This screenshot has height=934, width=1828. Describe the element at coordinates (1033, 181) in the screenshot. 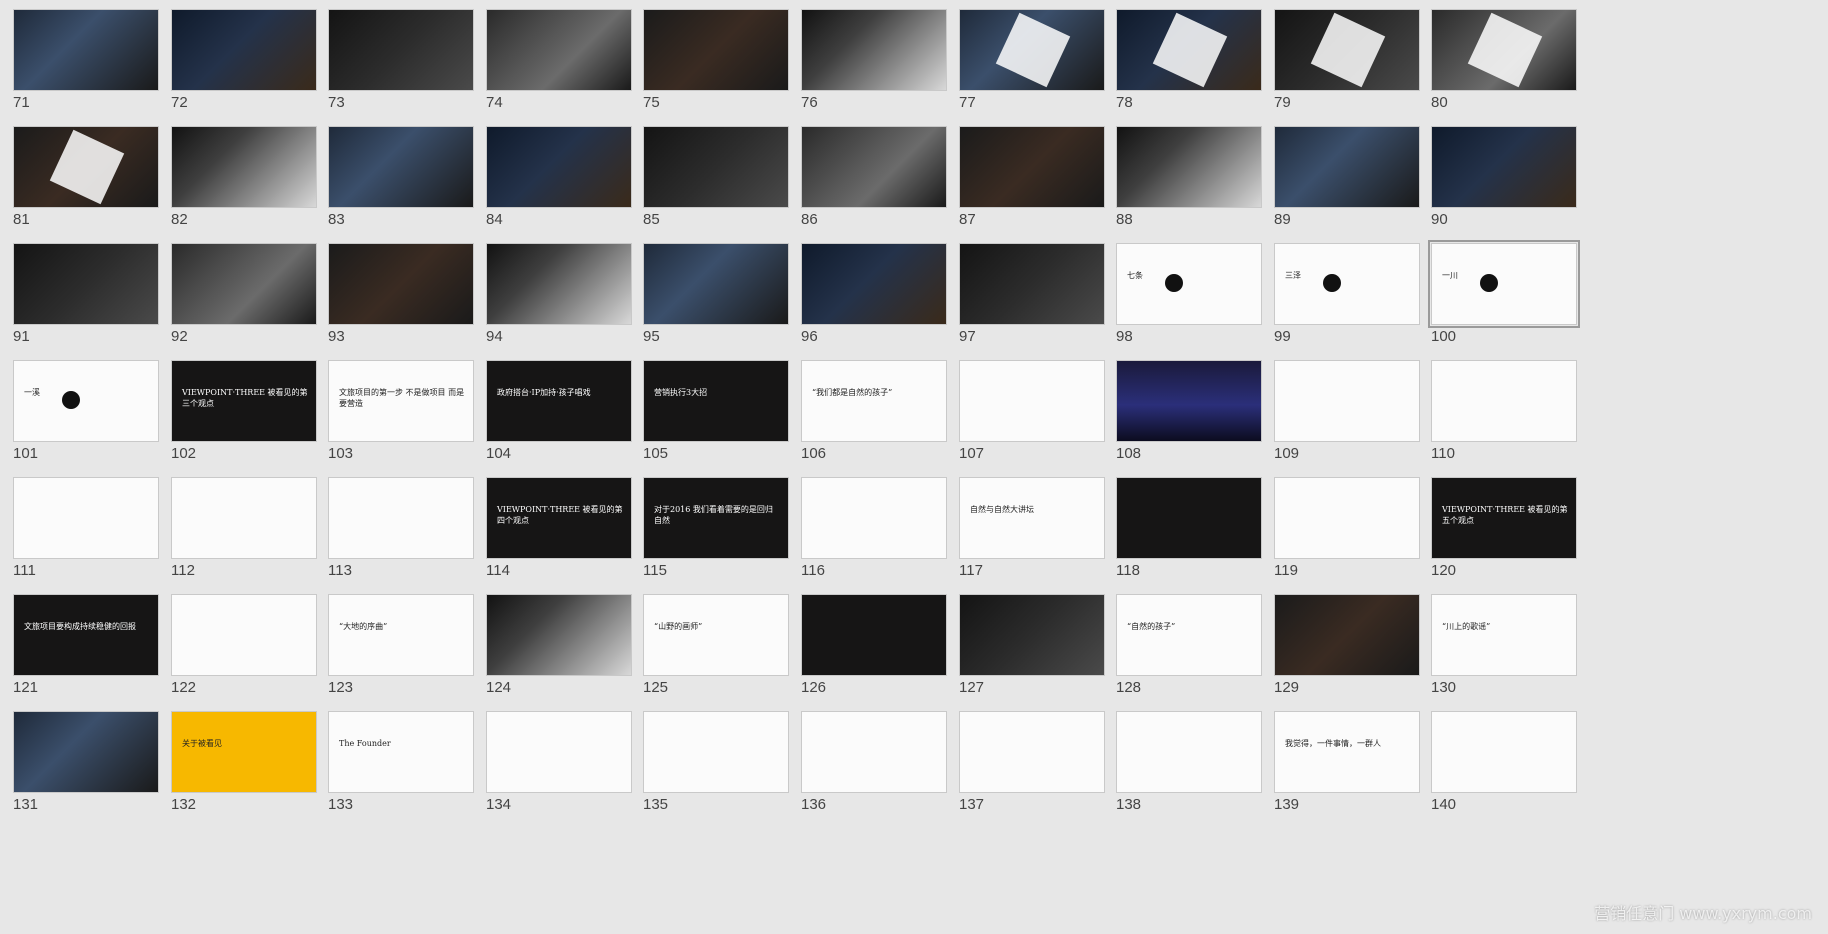

I see `slide-thumbnail-87: 87` at that location.